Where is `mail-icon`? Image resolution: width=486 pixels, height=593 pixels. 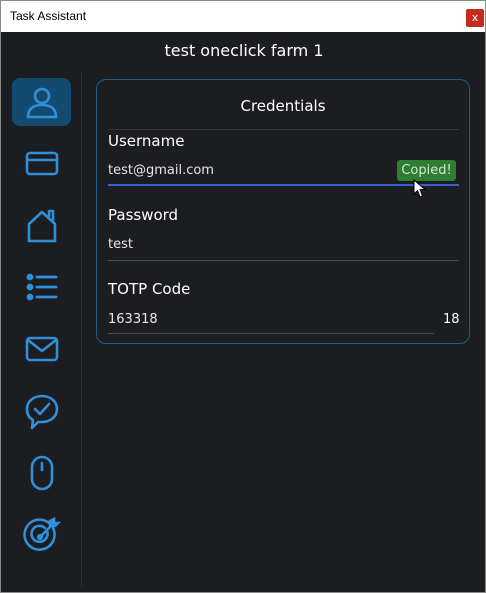
mail-icon is located at coordinates (41, 349).